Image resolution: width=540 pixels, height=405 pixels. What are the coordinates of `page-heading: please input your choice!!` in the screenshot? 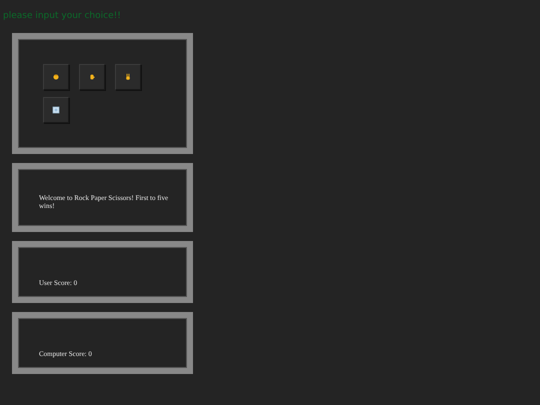 It's located at (62, 16).